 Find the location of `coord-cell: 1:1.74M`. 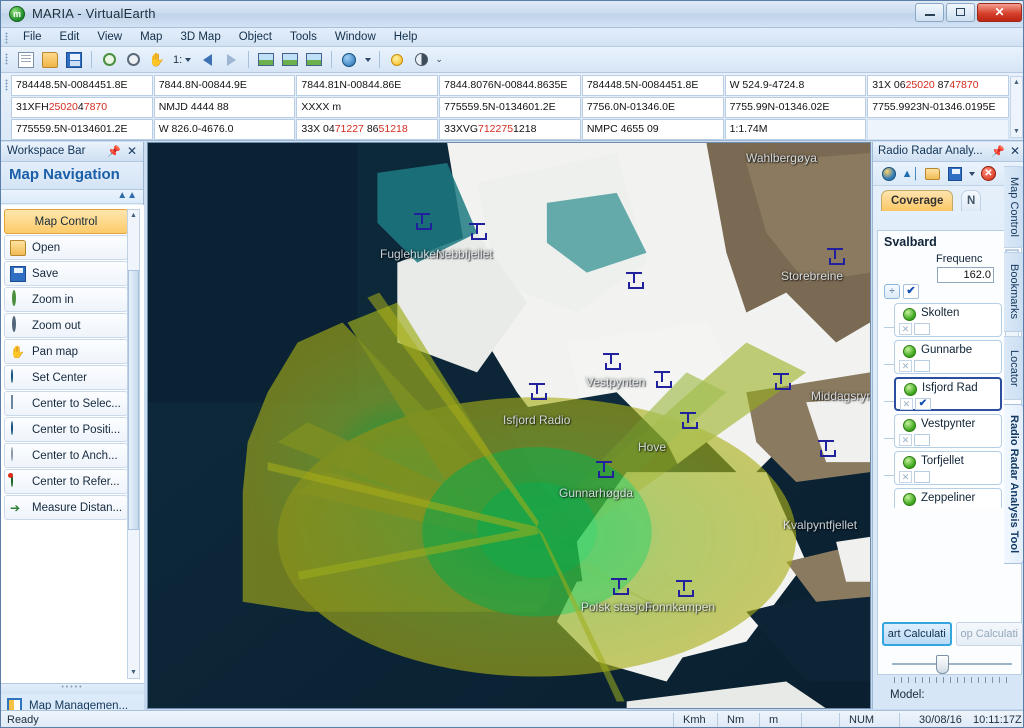

coord-cell: 1:1.74M is located at coordinates (795, 129).